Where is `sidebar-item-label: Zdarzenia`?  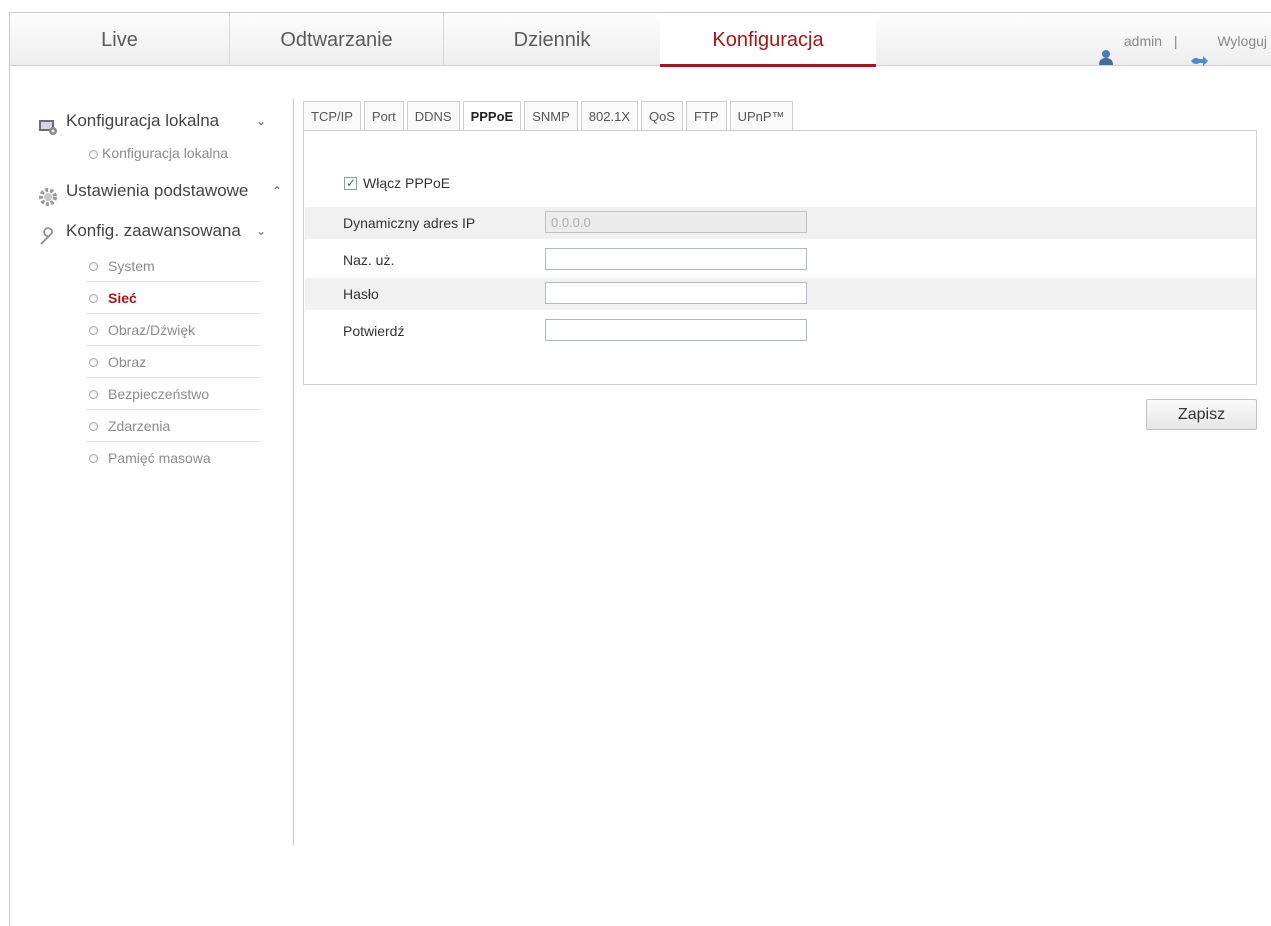 sidebar-item-label: Zdarzenia is located at coordinates (139, 426).